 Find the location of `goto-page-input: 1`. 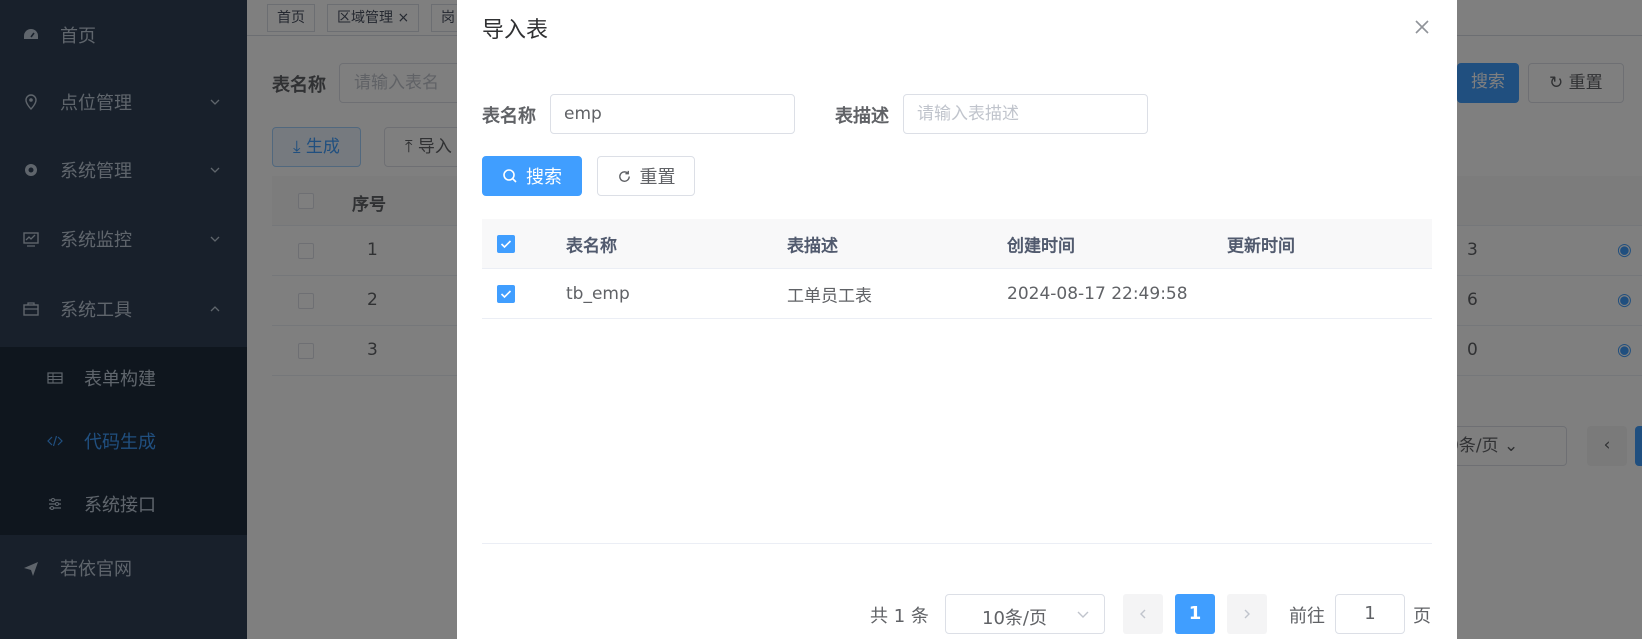

goto-page-input: 1 is located at coordinates (1370, 614).